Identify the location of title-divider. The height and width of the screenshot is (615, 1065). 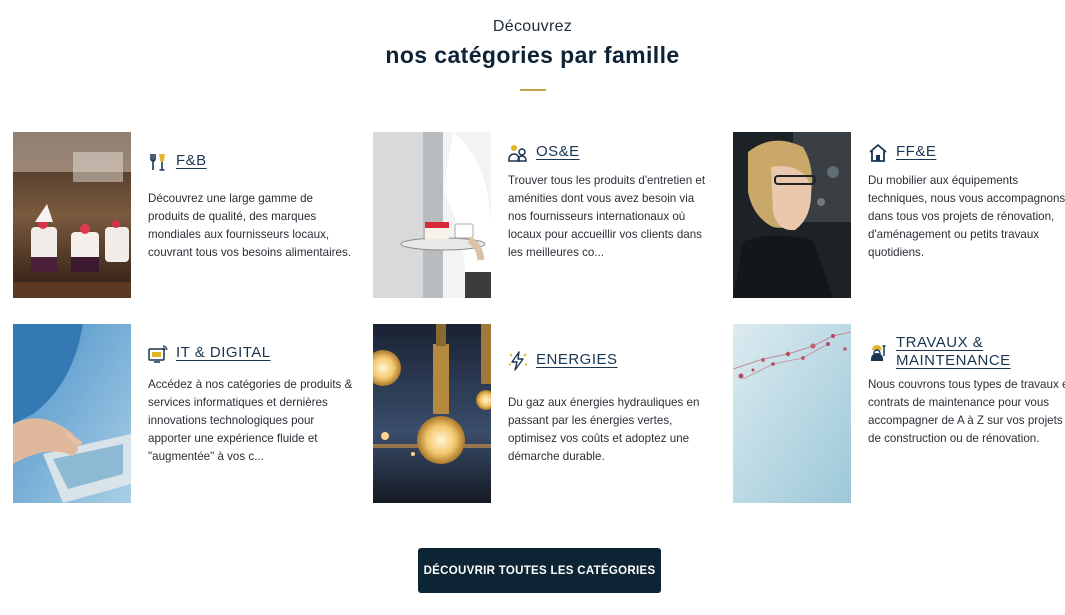
(532, 90).